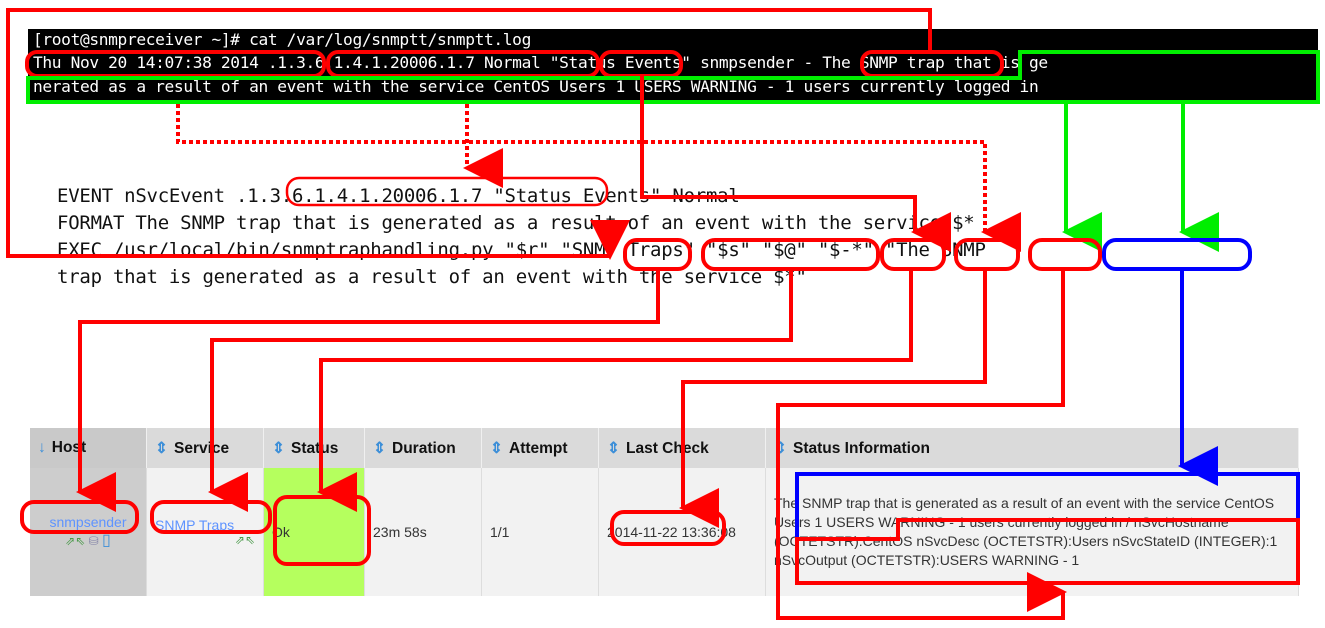 This screenshot has width=1325, height=628. What do you see at coordinates (540, 448) in the screenshot?
I see `column-header-attempt: ⇕ Attempt` at bounding box center [540, 448].